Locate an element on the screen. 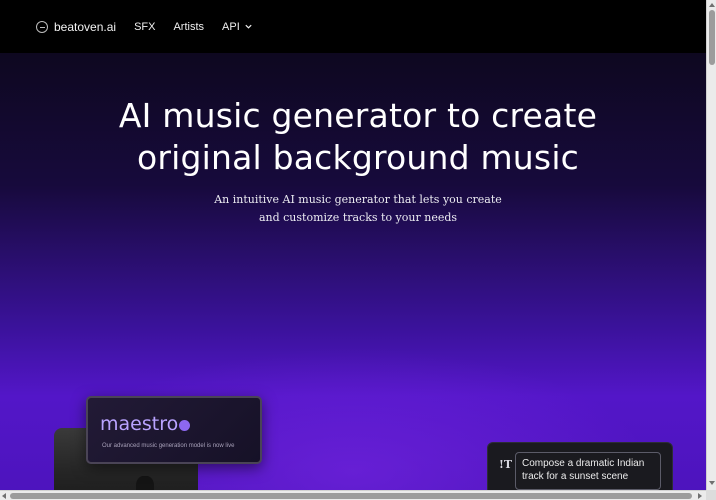 The image size is (716, 500). nav-link-label: Artists is located at coordinates (189, 26).